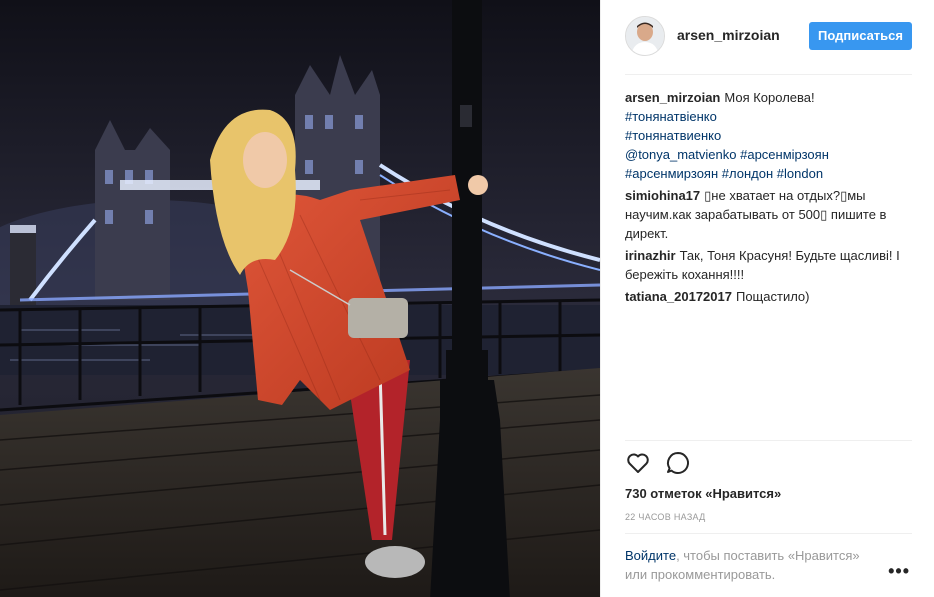 Image resolution: width=934 pixels, height=597 pixels. Describe the element at coordinates (650, 255) in the screenshot. I see `comment-username: irinazhir` at that location.